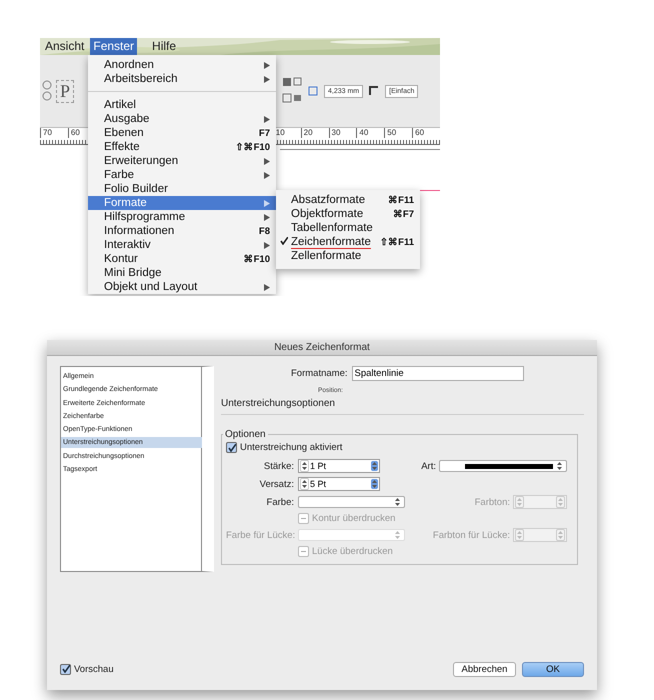 The width and height of the screenshot is (654, 700). I want to click on menu-item: Objekt und Layout, so click(182, 287).